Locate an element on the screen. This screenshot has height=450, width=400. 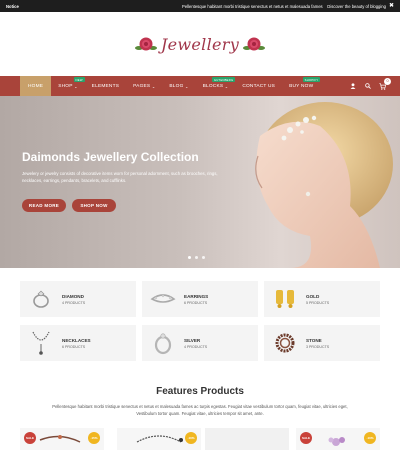
nav-item-pages: Pages ⌄ is located at coordinates (144, 86).